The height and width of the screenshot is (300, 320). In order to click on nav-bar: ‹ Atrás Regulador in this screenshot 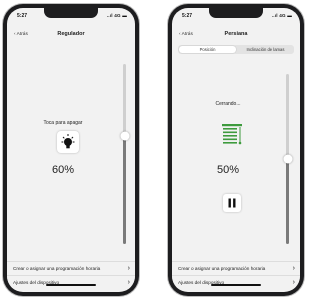, I will do `click(71, 36)`.